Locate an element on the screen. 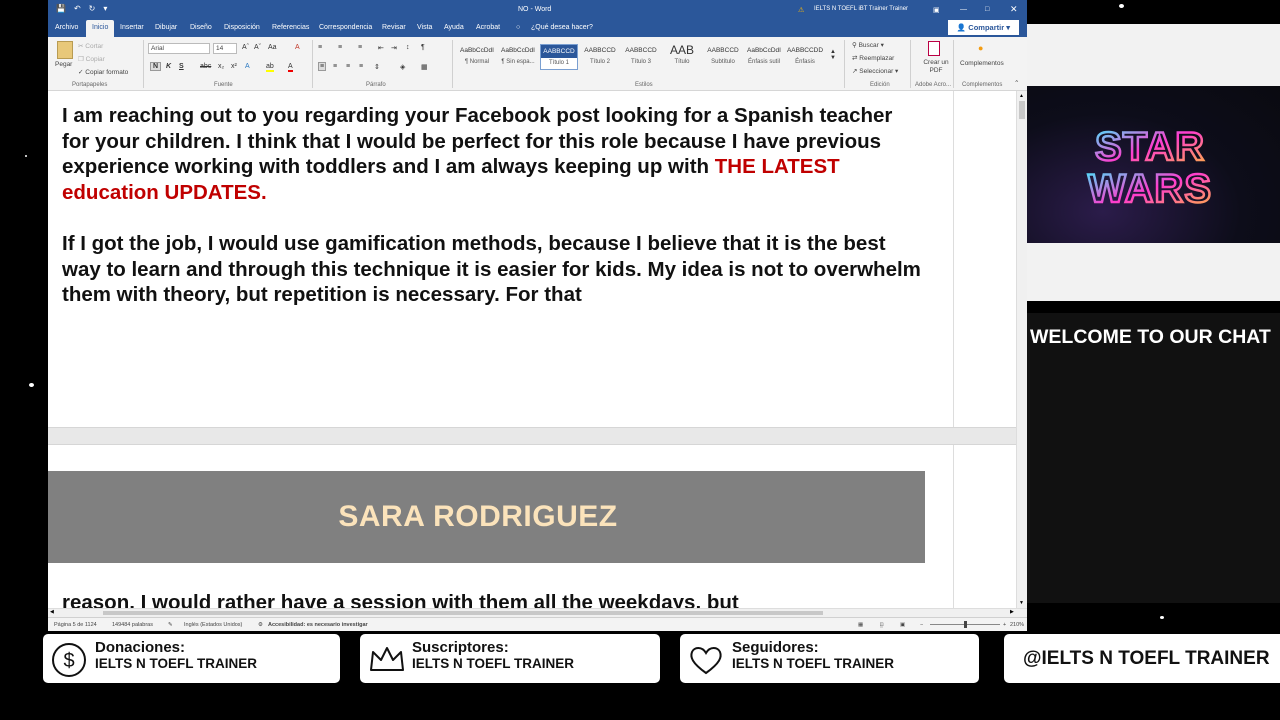  font-group-label: Fuente is located at coordinates (223, 85).